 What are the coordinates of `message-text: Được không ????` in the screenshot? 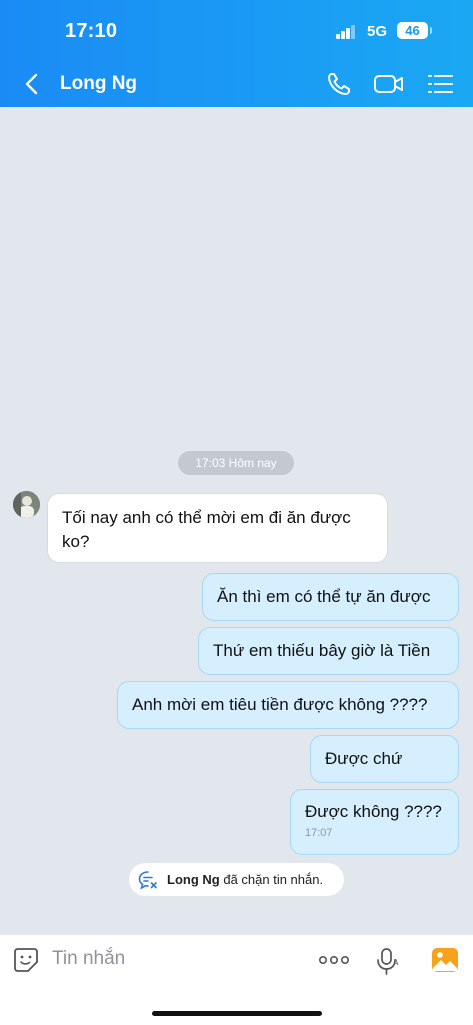 It's located at (373, 811).